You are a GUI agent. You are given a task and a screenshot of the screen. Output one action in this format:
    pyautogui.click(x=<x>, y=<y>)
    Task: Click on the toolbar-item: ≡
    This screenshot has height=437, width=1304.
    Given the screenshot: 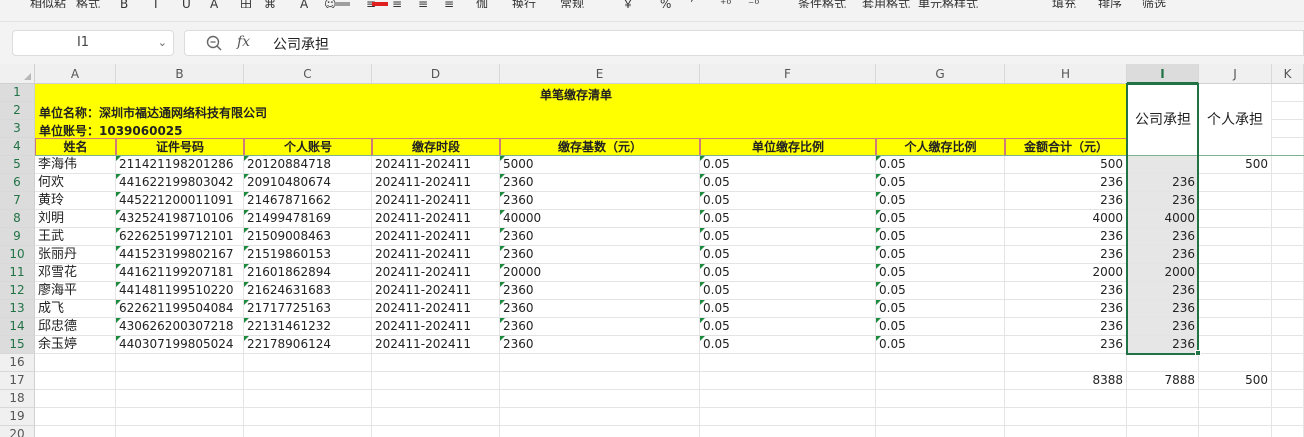 What is the action you would take?
    pyautogui.click(x=423, y=4)
    